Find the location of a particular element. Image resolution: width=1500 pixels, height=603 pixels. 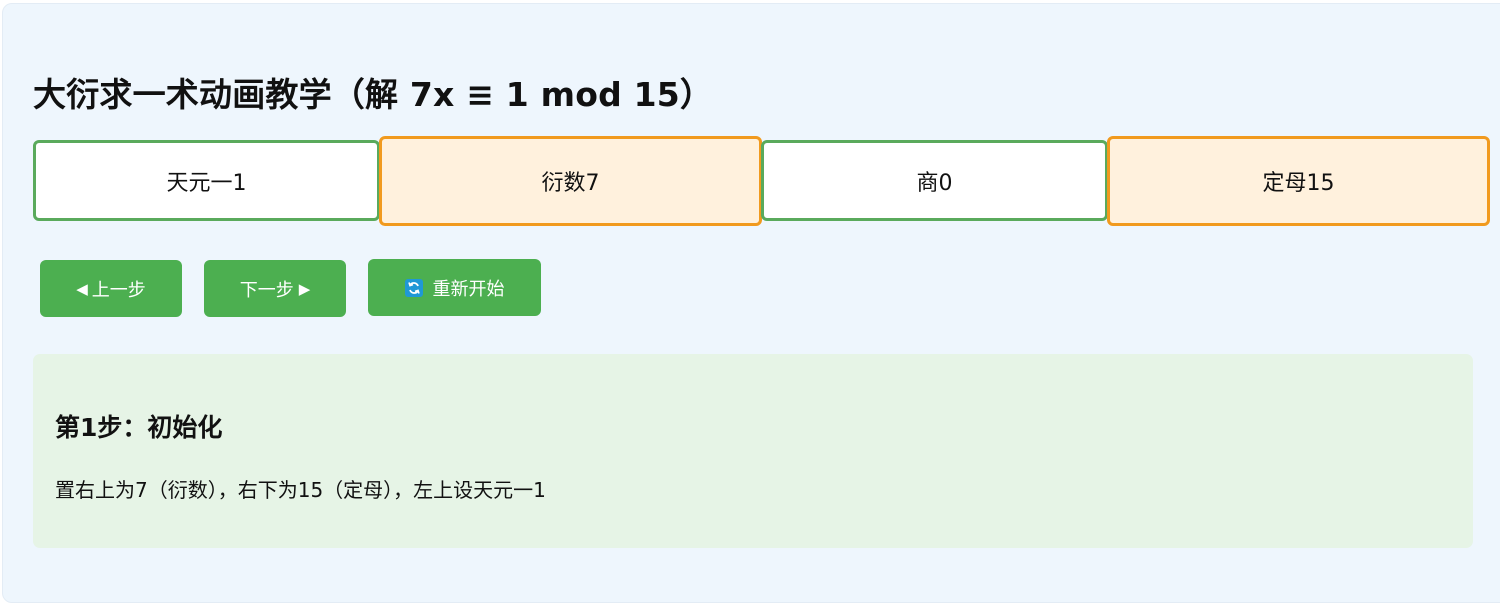

prev-step-button: ◀ 上一步 is located at coordinates (111, 288).